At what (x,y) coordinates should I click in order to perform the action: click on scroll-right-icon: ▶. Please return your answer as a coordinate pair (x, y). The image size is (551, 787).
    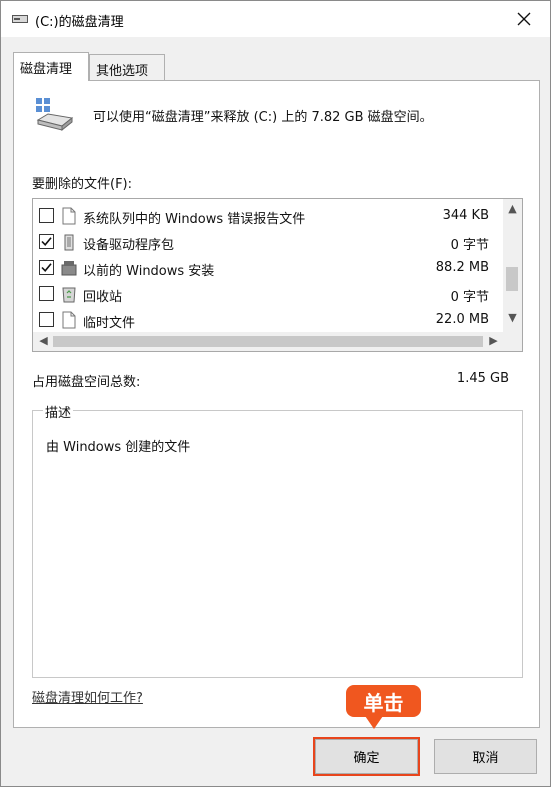
    Looking at the image, I should click on (493, 341).